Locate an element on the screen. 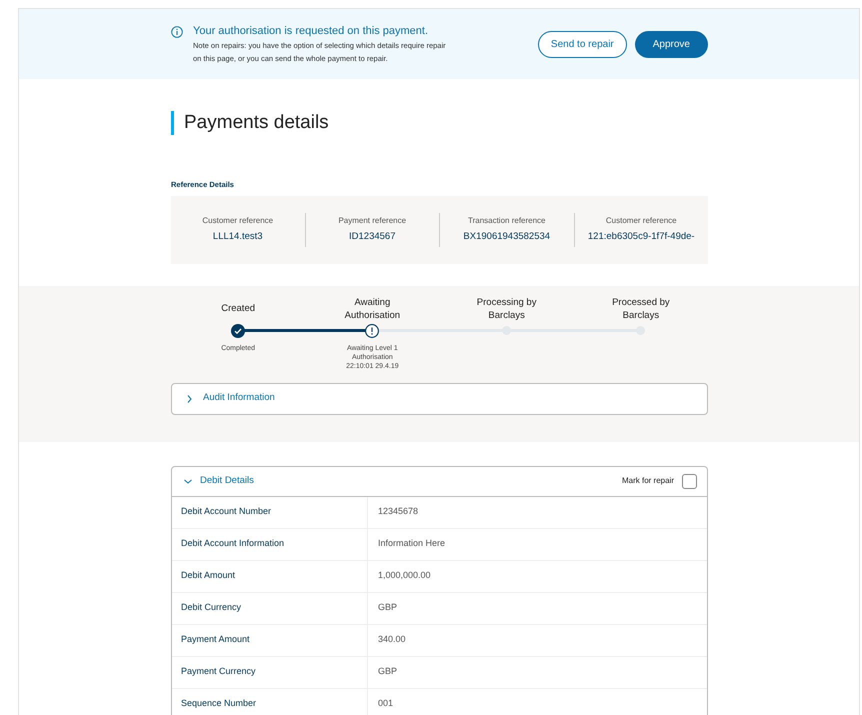 The height and width of the screenshot is (715, 862). reference-label: Payment reference is located at coordinates (372, 221).